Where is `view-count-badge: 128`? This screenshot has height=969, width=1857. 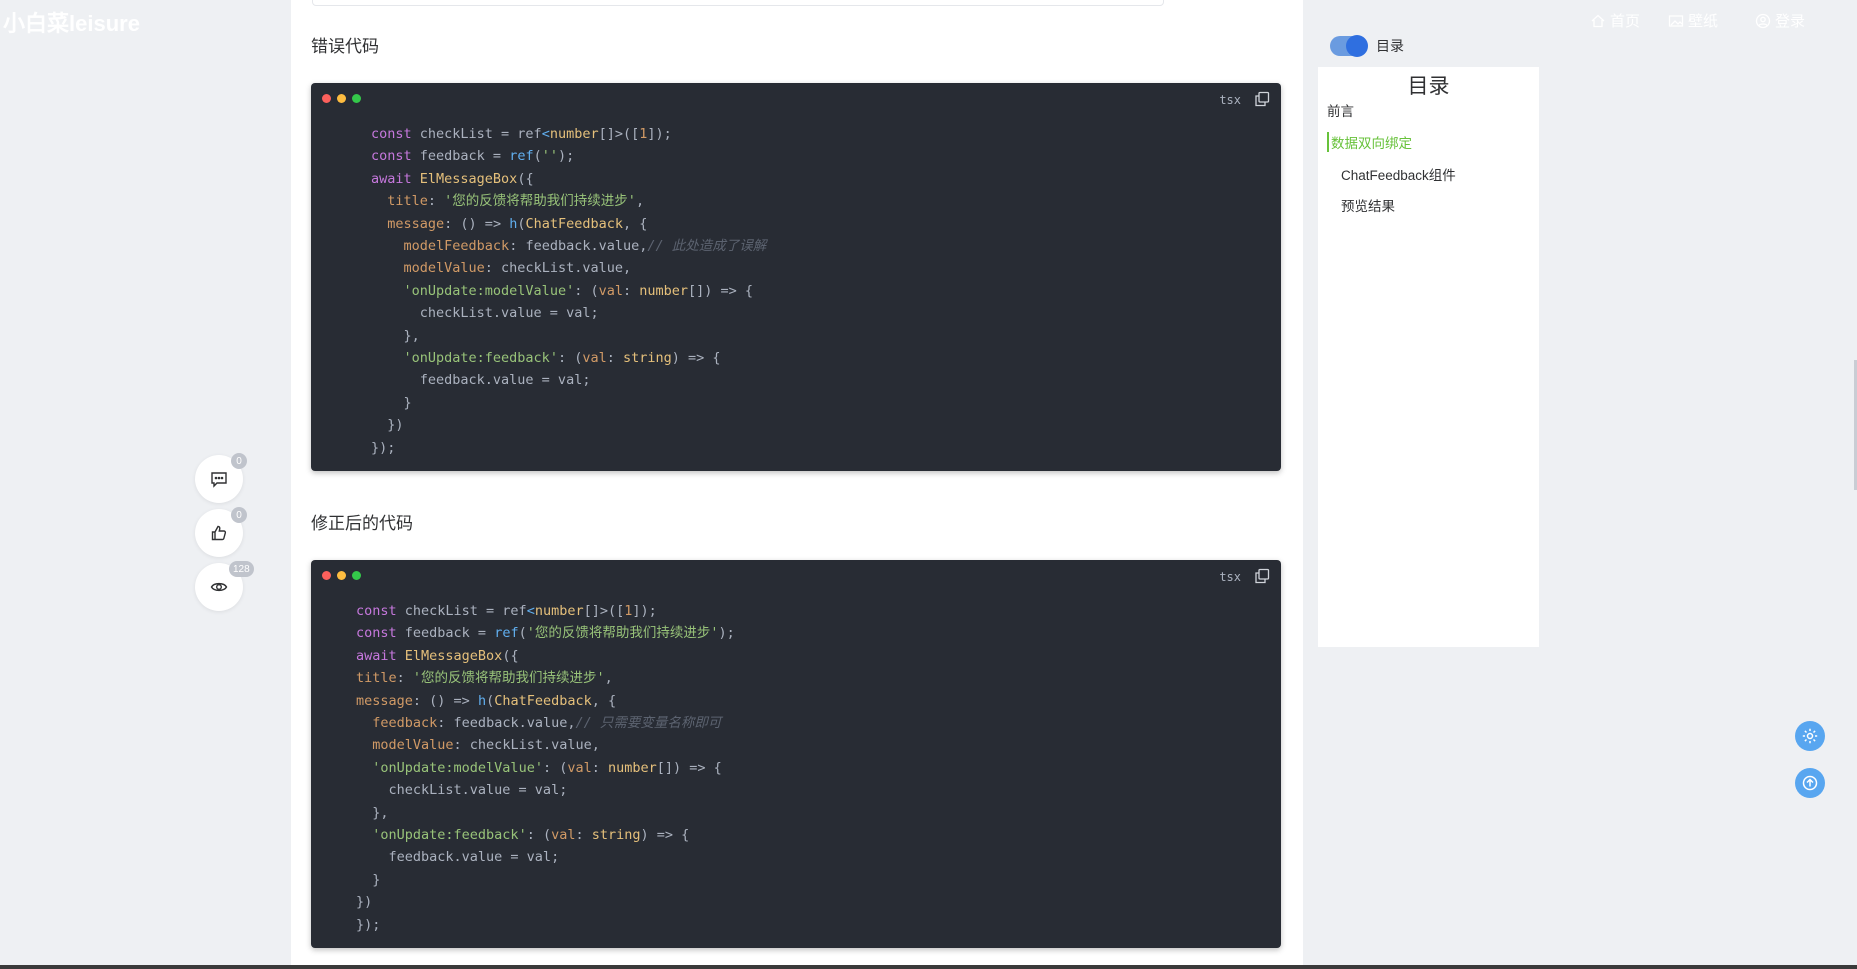 view-count-badge: 128 is located at coordinates (241, 569).